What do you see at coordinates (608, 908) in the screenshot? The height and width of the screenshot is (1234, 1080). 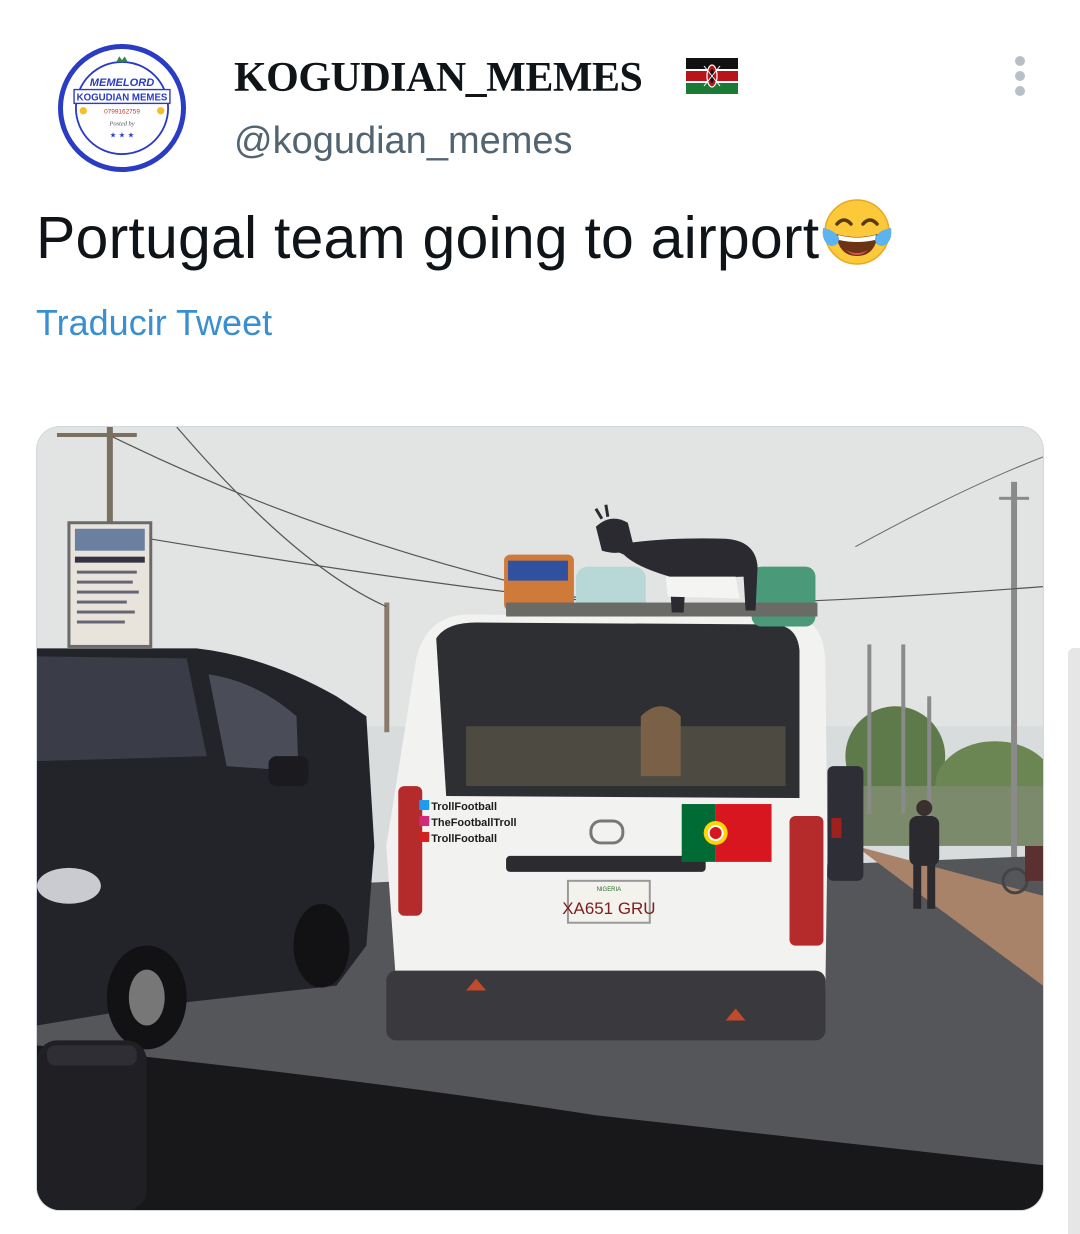 I see `license-plate: XA651 GRU` at bounding box center [608, 908].